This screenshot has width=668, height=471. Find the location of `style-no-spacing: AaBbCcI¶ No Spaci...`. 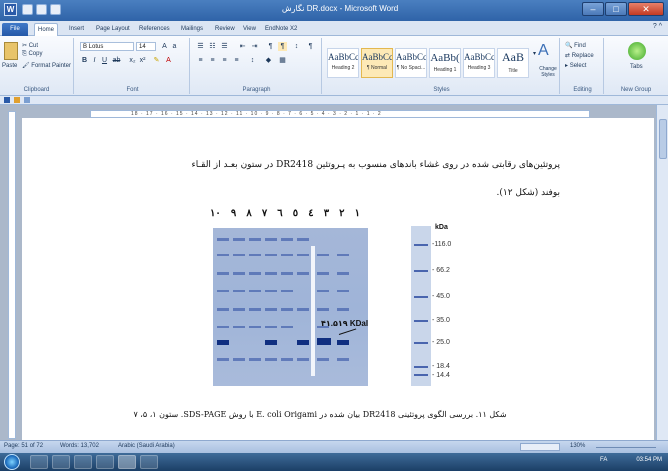

style-no-spacing: AaBbCcI¶ No Spaci... is located at coordinates (411, 63).